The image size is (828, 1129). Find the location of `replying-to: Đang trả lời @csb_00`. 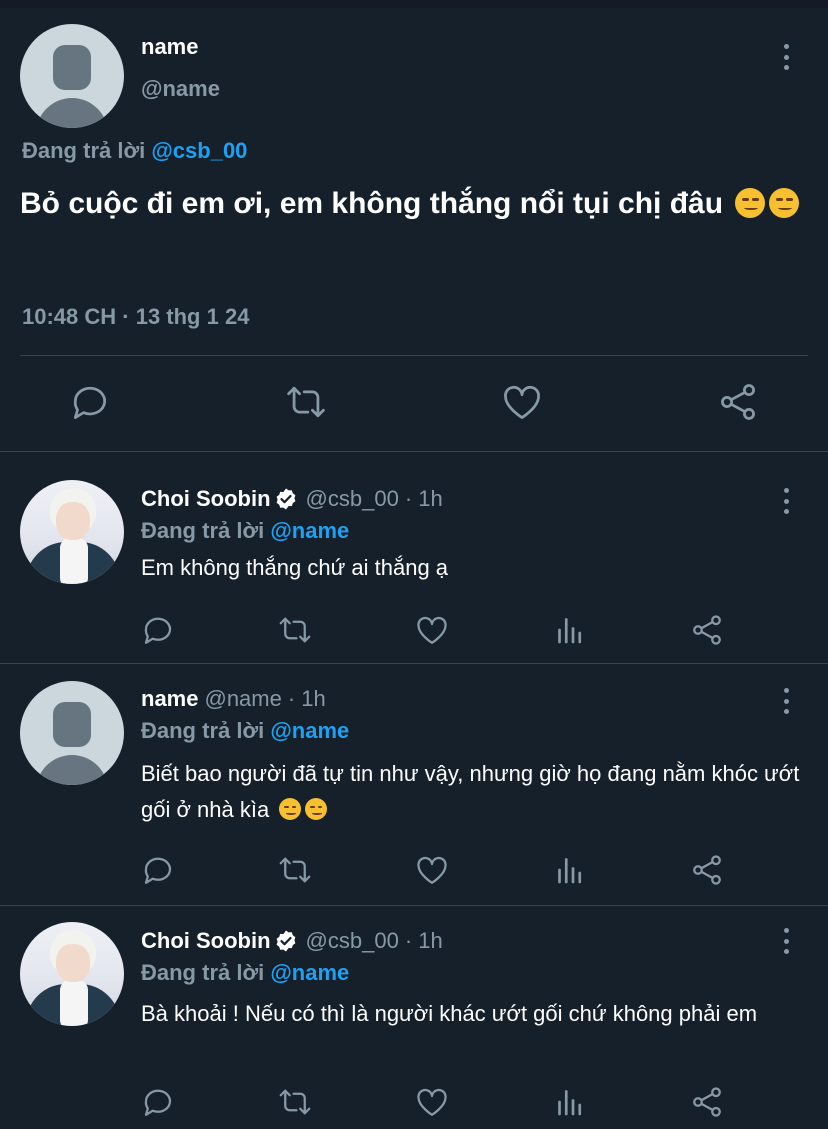

replying-to: Đang trả lời @csb_00 is located at coordinates (134, 151).